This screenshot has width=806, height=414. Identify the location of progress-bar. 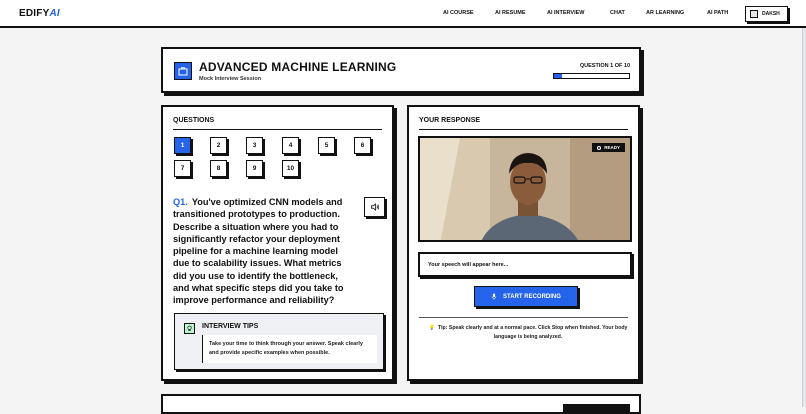
(591, 76).